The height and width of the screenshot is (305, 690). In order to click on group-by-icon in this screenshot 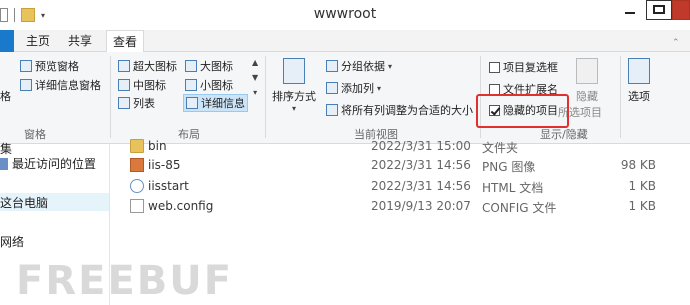, I will do `click(332, 66)`.